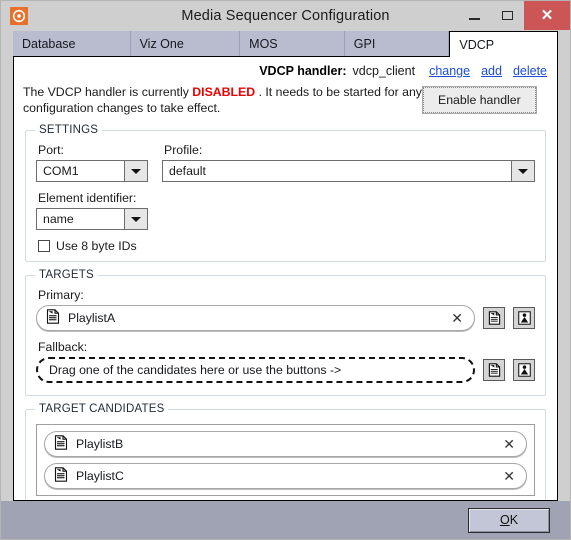 The image size is (571, 540). I want to click on maximize-icon, so click(507, 15).